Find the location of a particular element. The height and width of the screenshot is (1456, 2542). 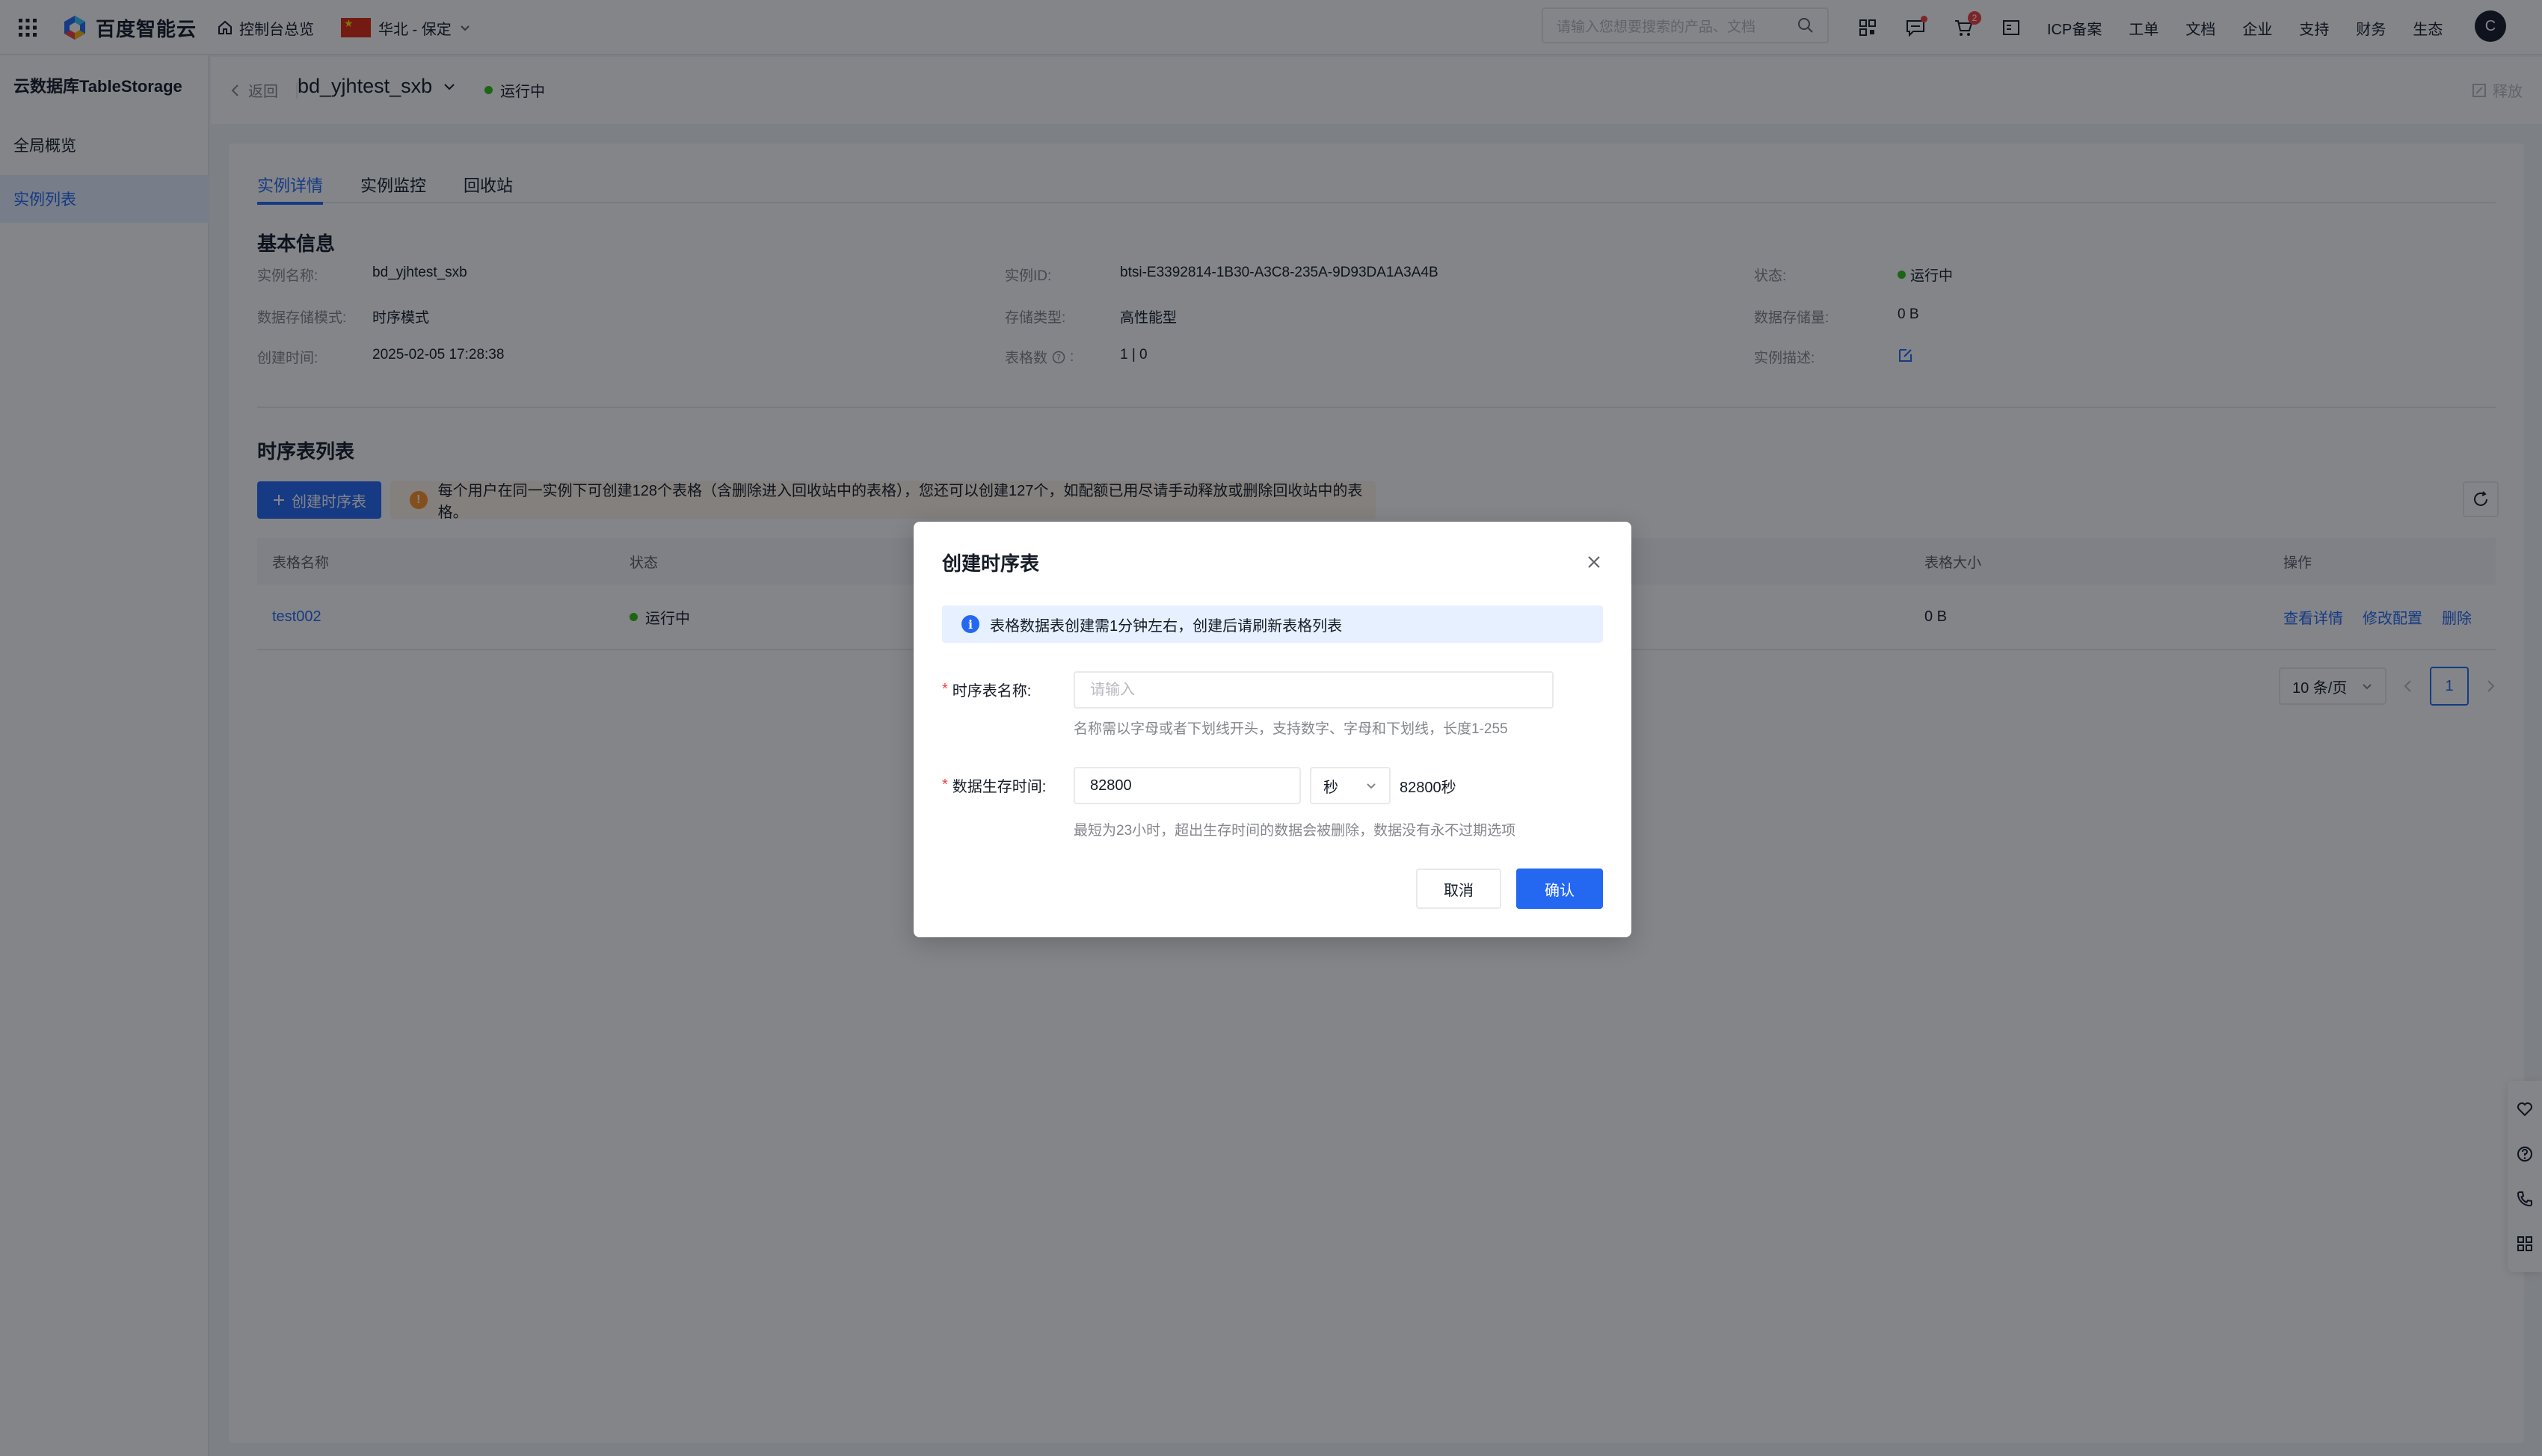

close-icon is located at coordinates (1594, 562).